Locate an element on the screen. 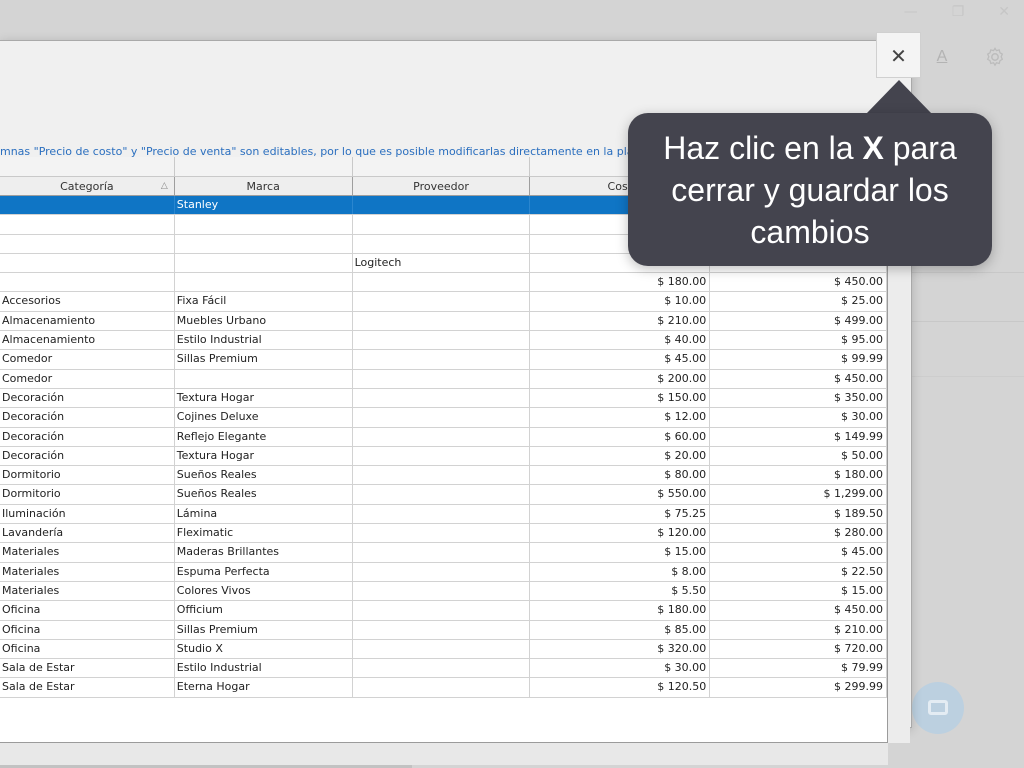  cell-categoria: Oficina is located at coordinates (87, 629).